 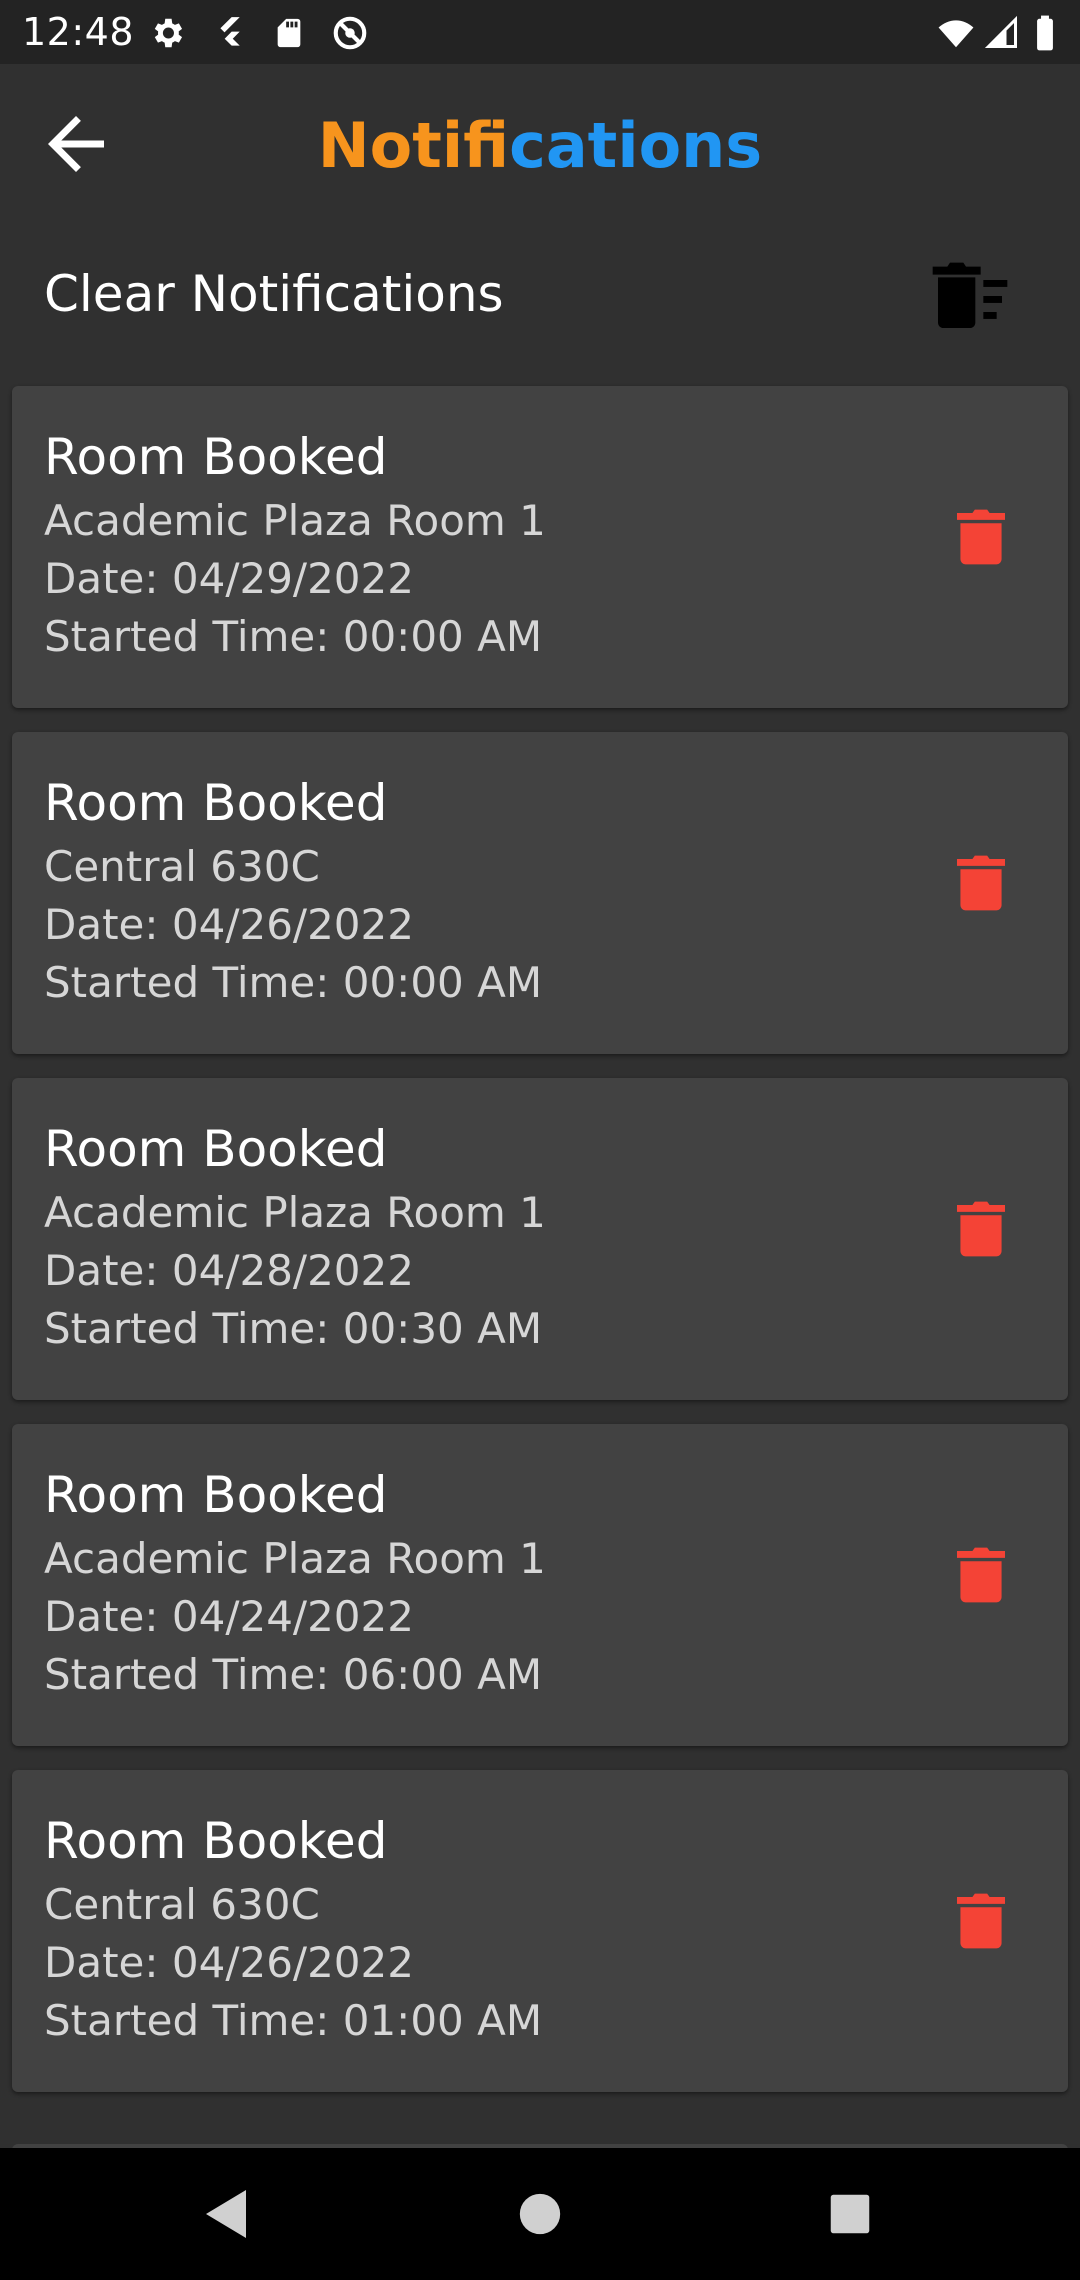 What do you see at coordinates (230, 31) in the screenshot?
I see `flutter-icon` at bounding box center [230, 31].